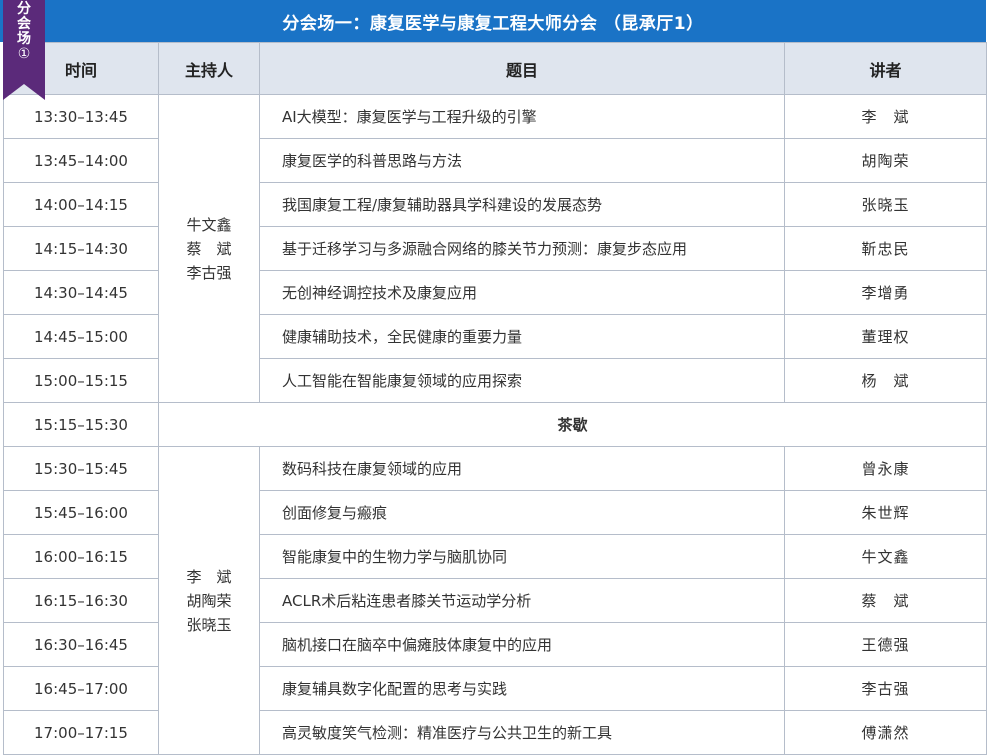  Describe the element at coordinates (209, 624) in the screenshot. I see `host-name: 张晓玉` at that location.